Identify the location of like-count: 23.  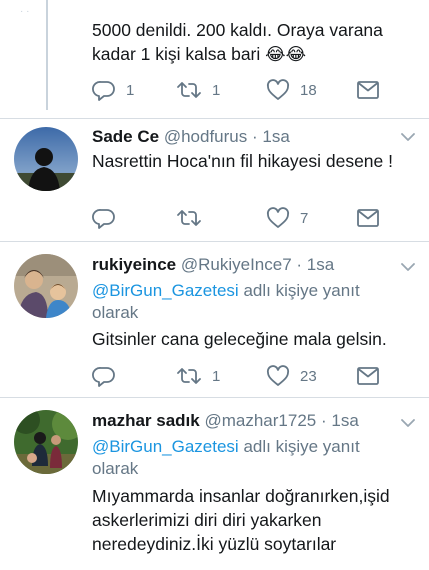
(308, 376).